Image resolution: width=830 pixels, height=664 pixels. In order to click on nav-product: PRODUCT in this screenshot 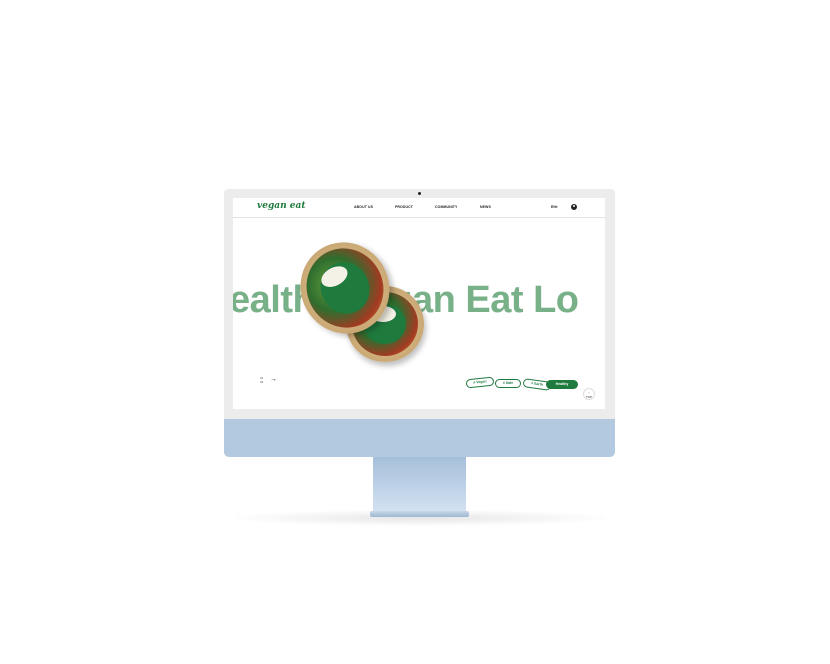, I will do `click(404, 207)`.